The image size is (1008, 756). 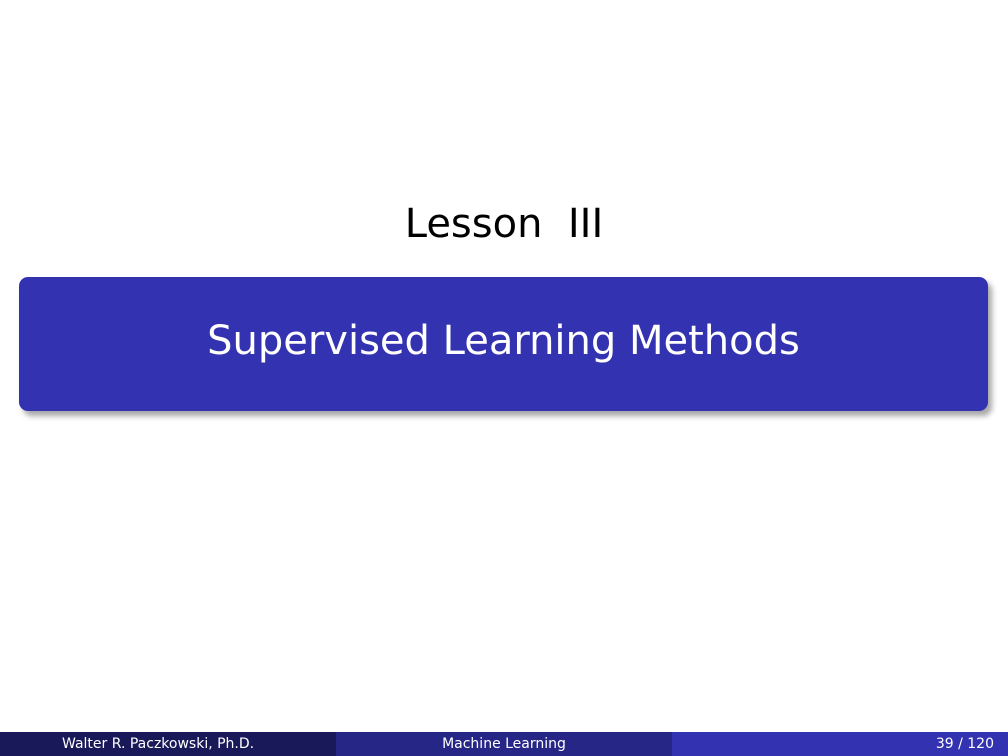 What do you see at coordinates (964, 744) in the screenshot?
I see `page-number: 39 / 120` at bounding box center [964, 744].